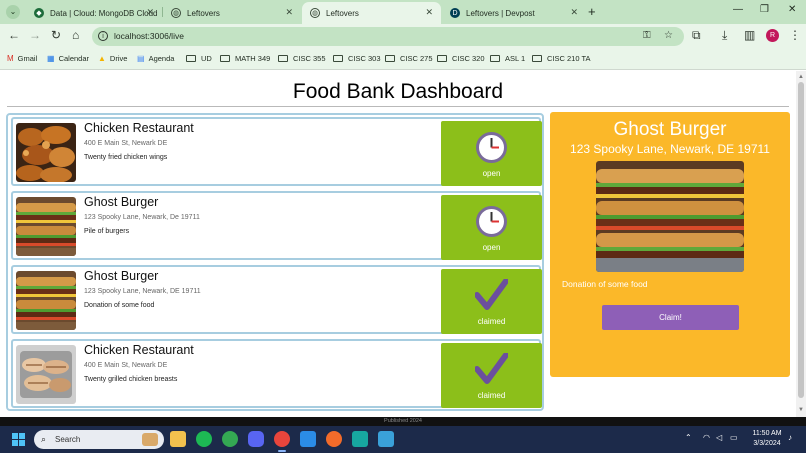  What do you see at coordinates (795, 35) in the screenshot?
I see `menu-kebab-icon: ⋮` at bounding box center [795, 35].